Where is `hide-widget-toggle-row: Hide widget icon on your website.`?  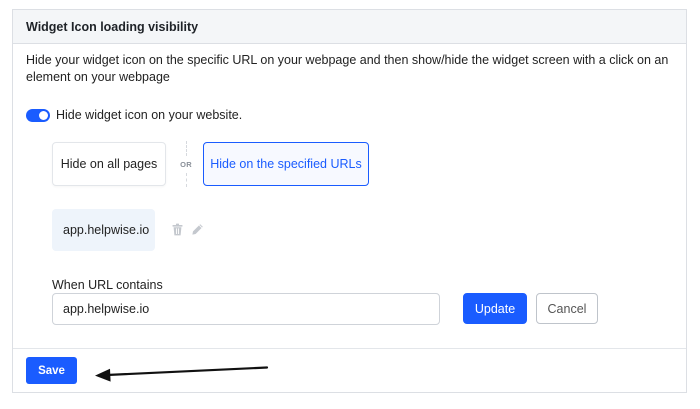
hide-widget-toggle-row: Hide widget icon on your website. is located at coordinates (134, 115).